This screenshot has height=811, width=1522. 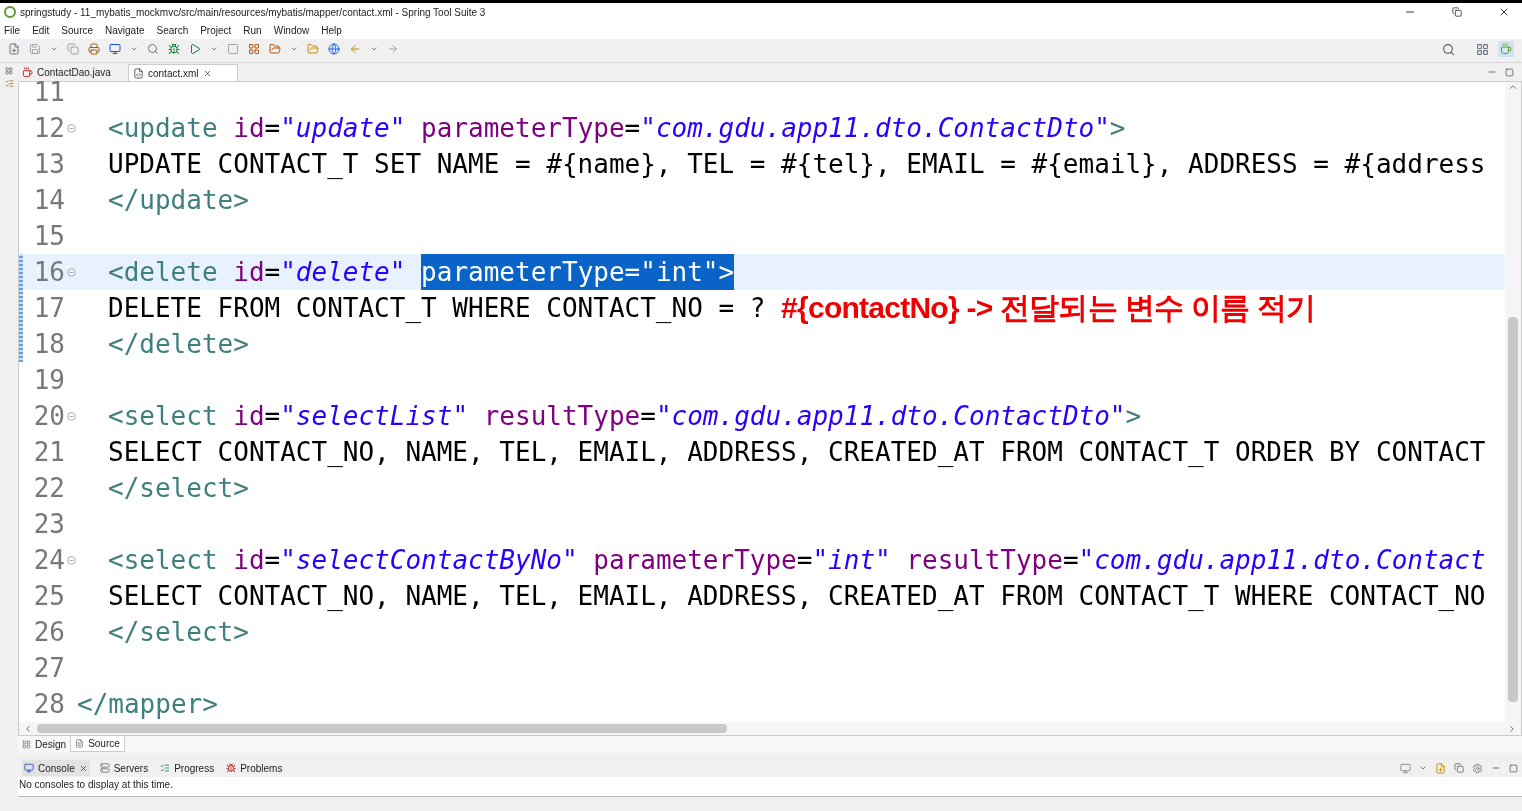 What do you see at coordinates (178, 632) in the screenshot?
I see `code-token: </select>` at bounding box center [178, 632].